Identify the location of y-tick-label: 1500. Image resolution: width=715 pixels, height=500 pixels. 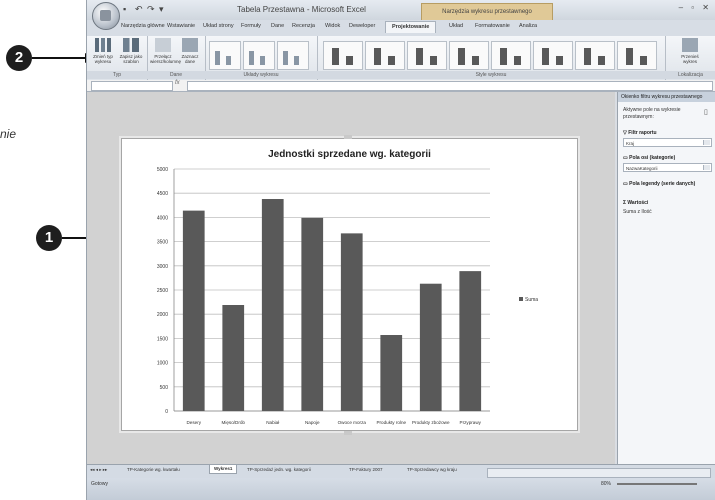
(162, 339).